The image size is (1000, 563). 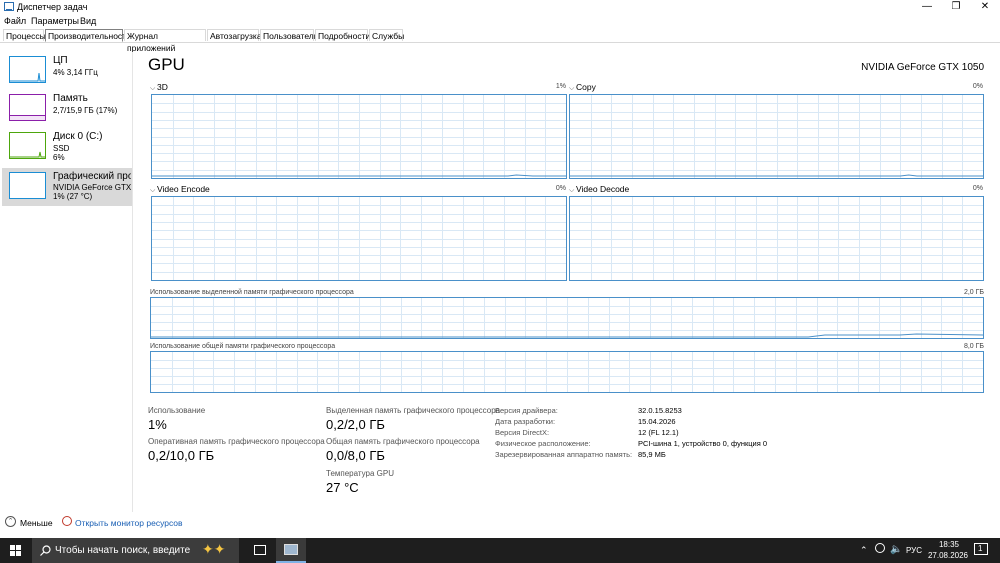 What do you see at coordinates (927, 7) in the screenshot?
I see `minimize-button: —` at bounding box center [927, 7].